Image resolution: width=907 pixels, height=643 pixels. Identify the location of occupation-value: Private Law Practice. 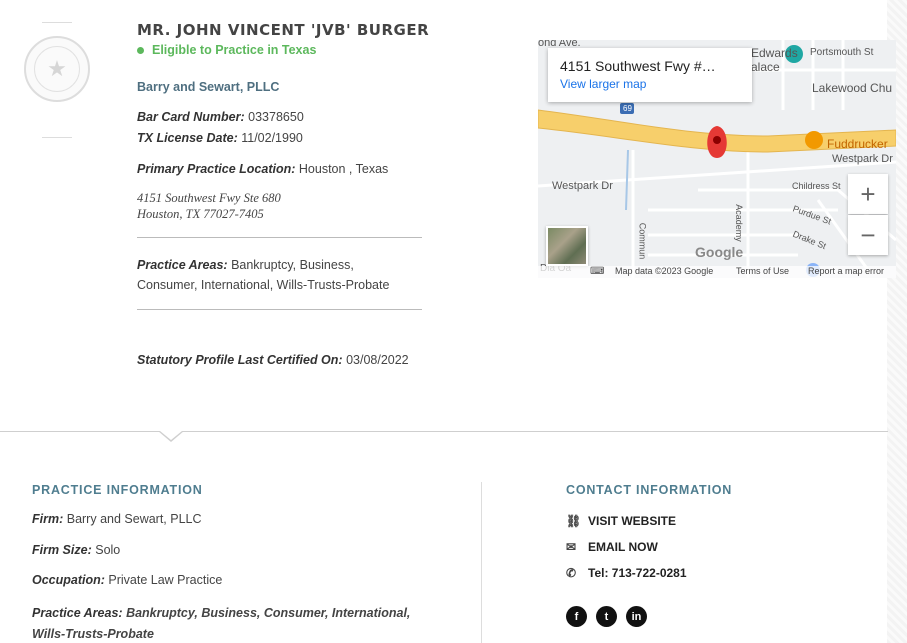
(165, 580).